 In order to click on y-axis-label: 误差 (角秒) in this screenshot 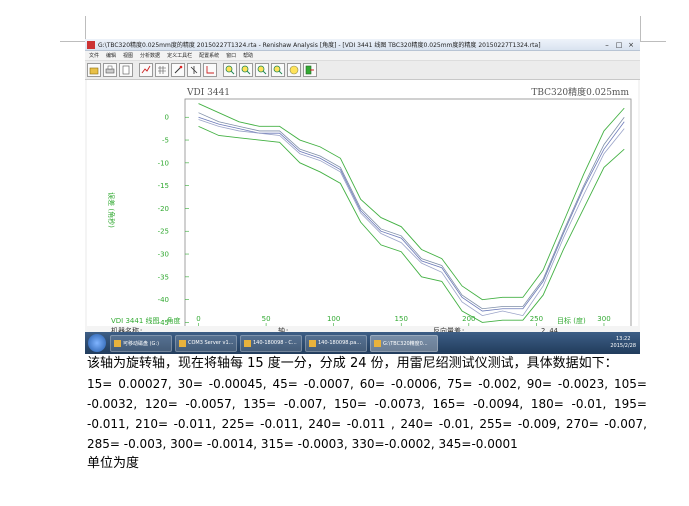, I will do `click(111, 210)`.